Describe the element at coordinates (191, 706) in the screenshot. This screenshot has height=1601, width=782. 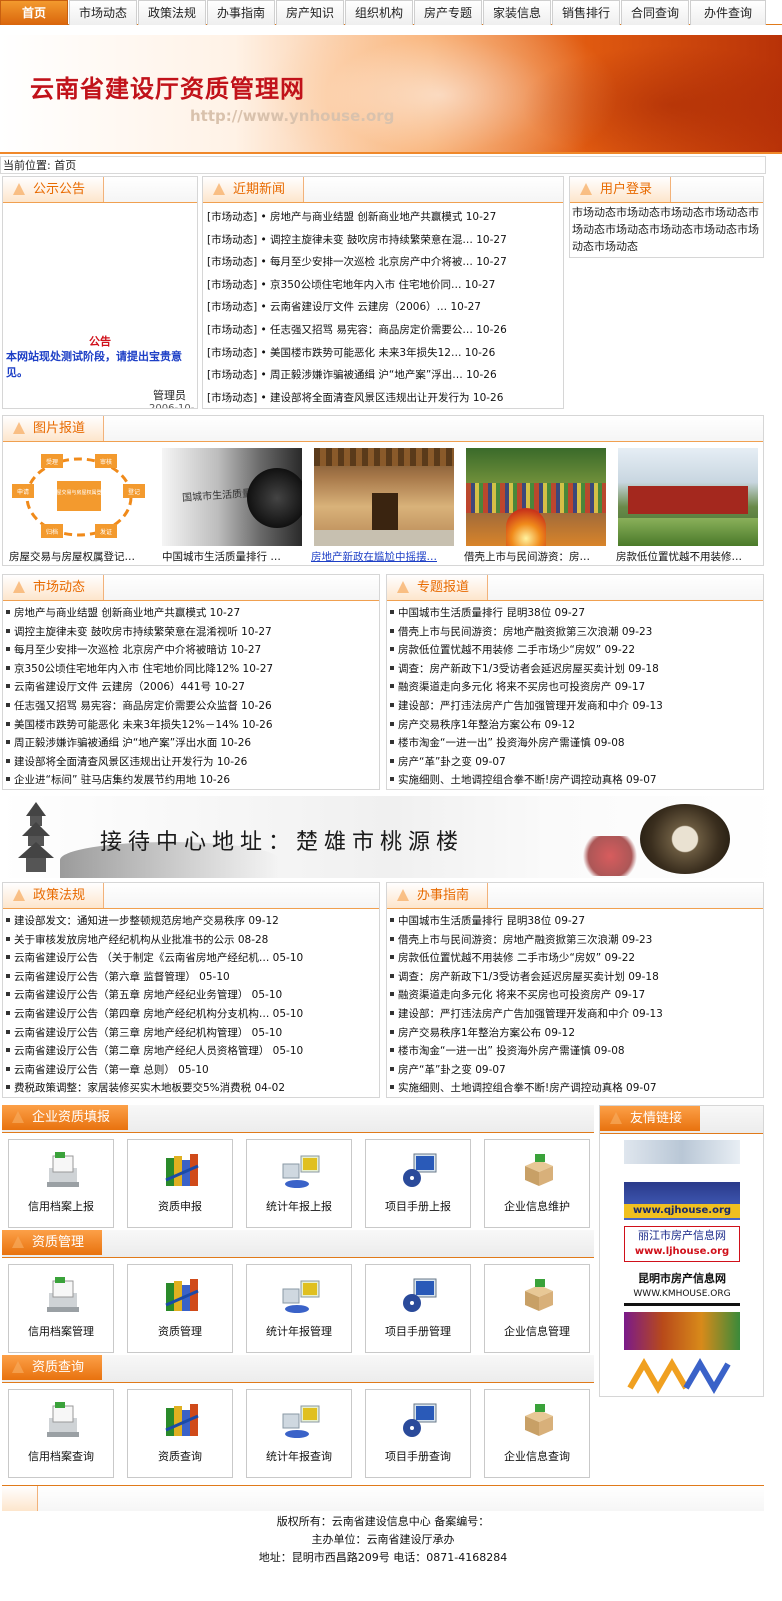
I see `list-item: 任志强又招骂 易宪容：商品房定价需要公众监督 10-26` at that location.